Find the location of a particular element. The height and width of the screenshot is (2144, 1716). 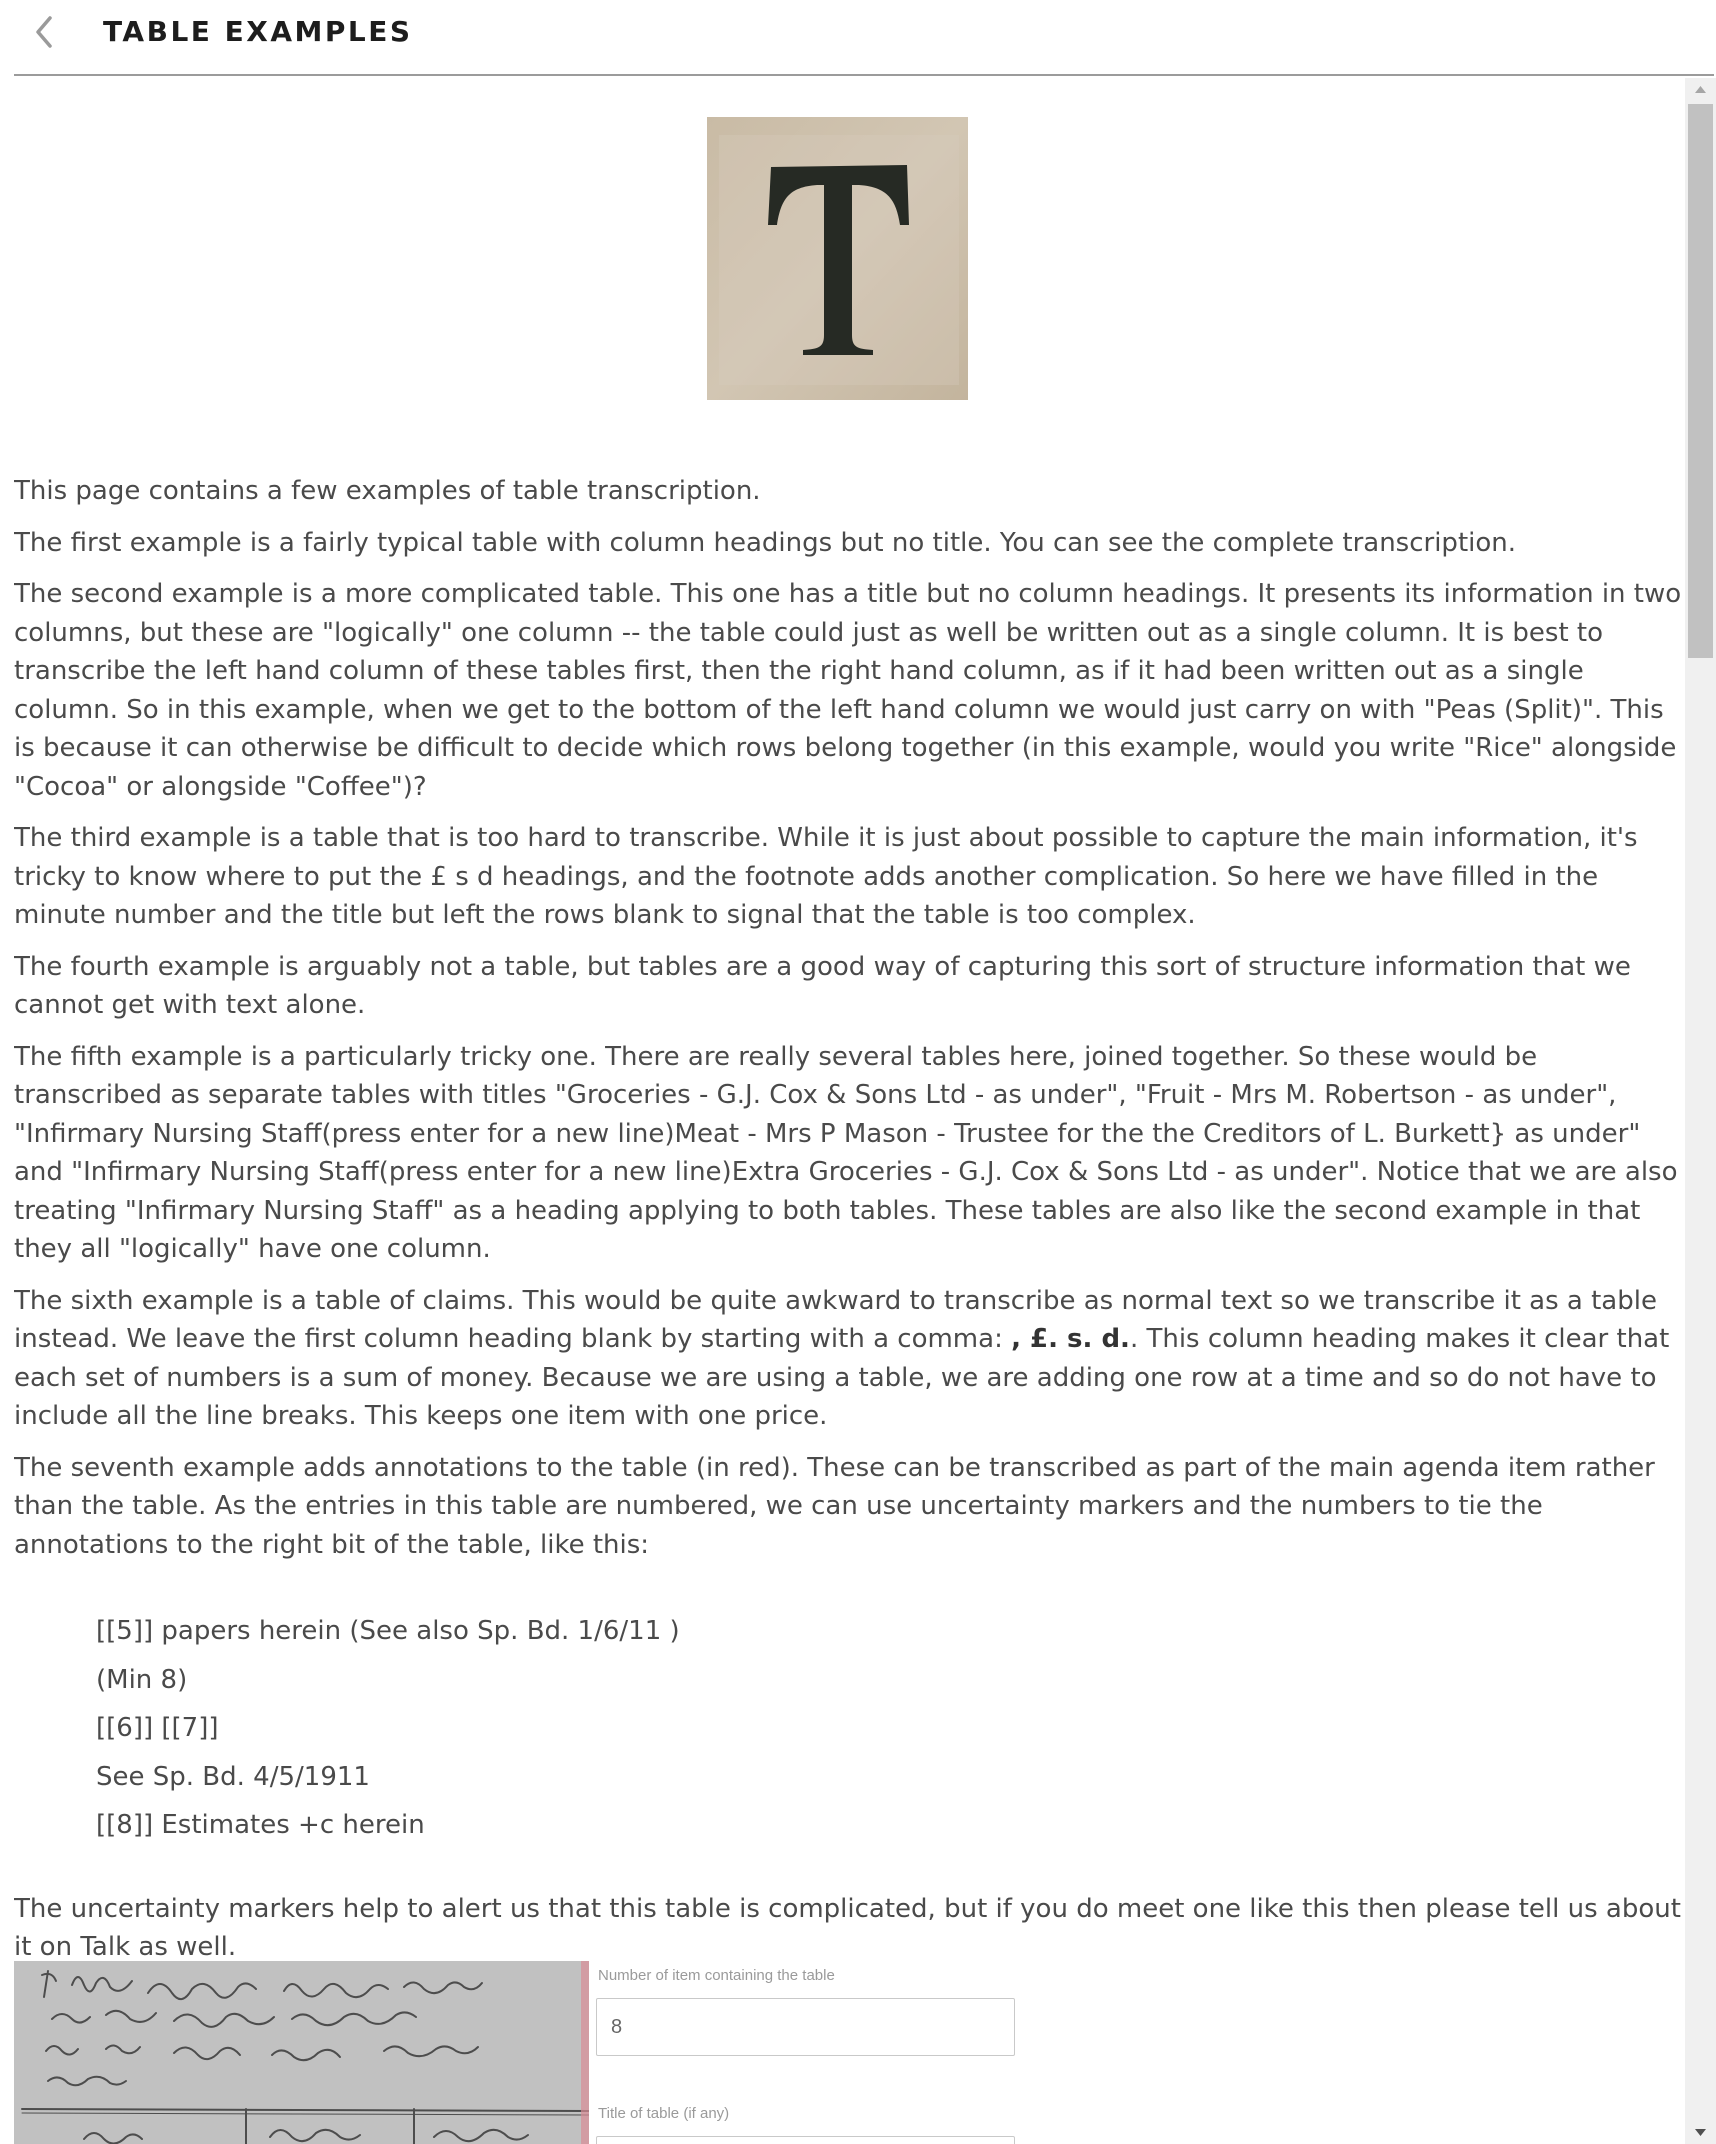

sixth-column-heading: , £. s. d. is located at coordinates (1070, 1339).